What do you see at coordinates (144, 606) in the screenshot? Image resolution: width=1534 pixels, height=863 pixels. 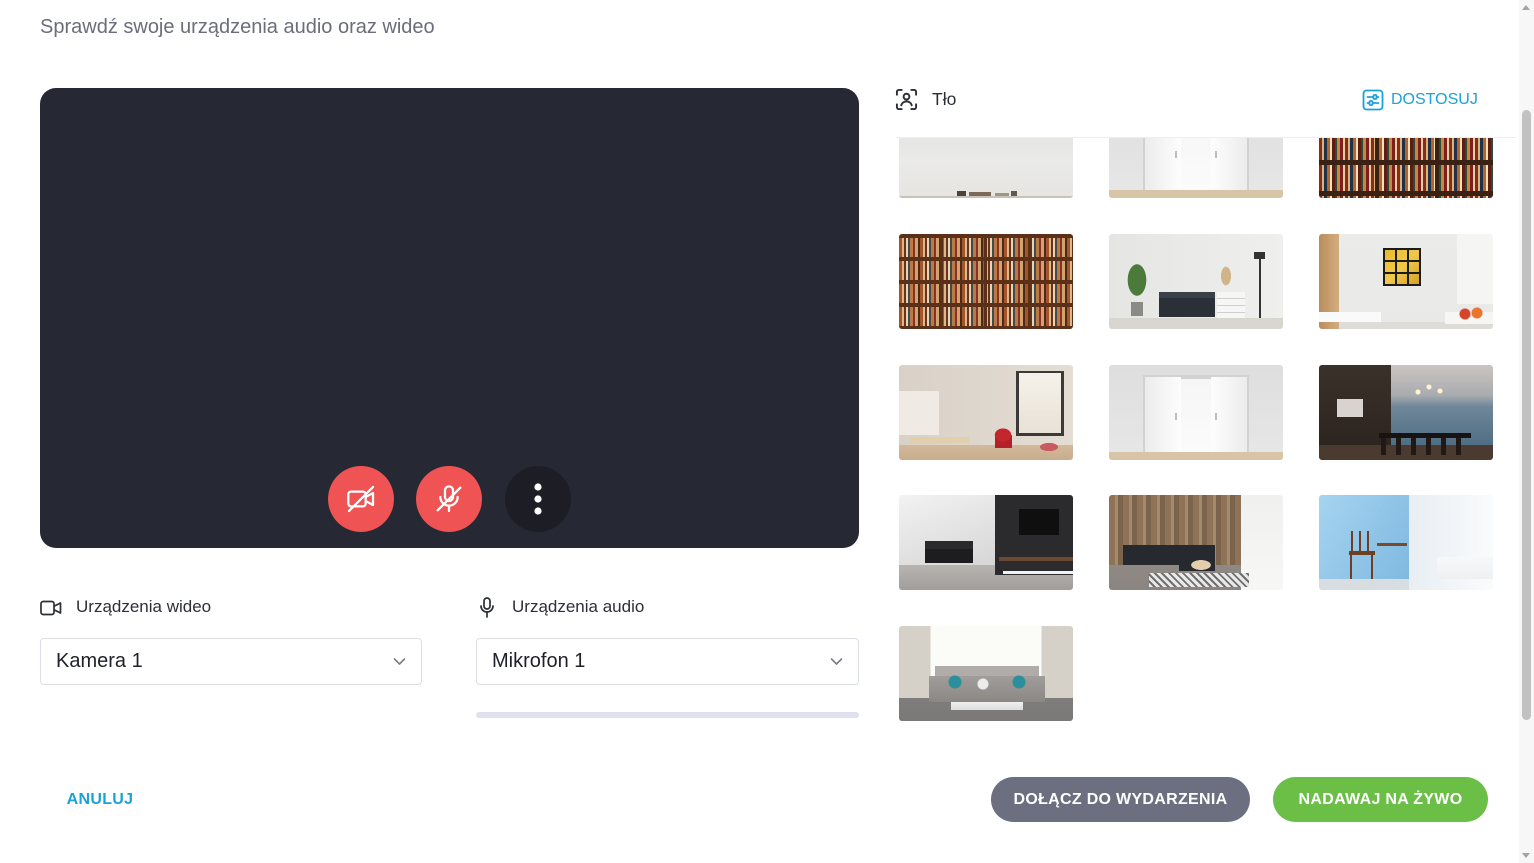 I see `video-devices-label: Urządzenia wideo` at bounding box center [144, 606].